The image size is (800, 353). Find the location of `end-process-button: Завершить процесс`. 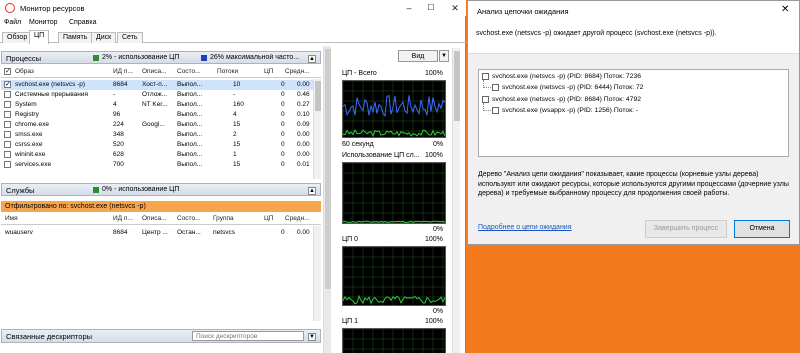

end-process-button: Завершить процесс is located at coordinates (686, 229).